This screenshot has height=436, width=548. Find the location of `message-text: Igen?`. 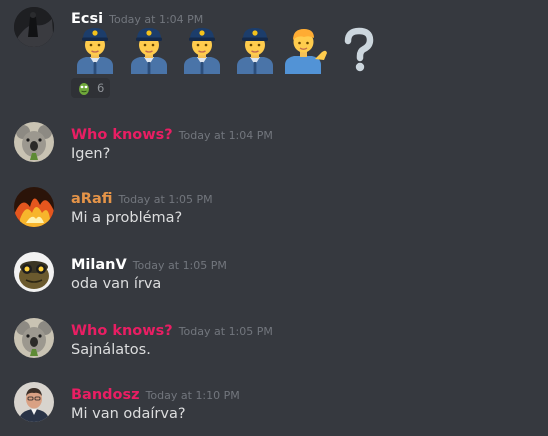

message-text: Igen? is located at coordinates (91, 154).